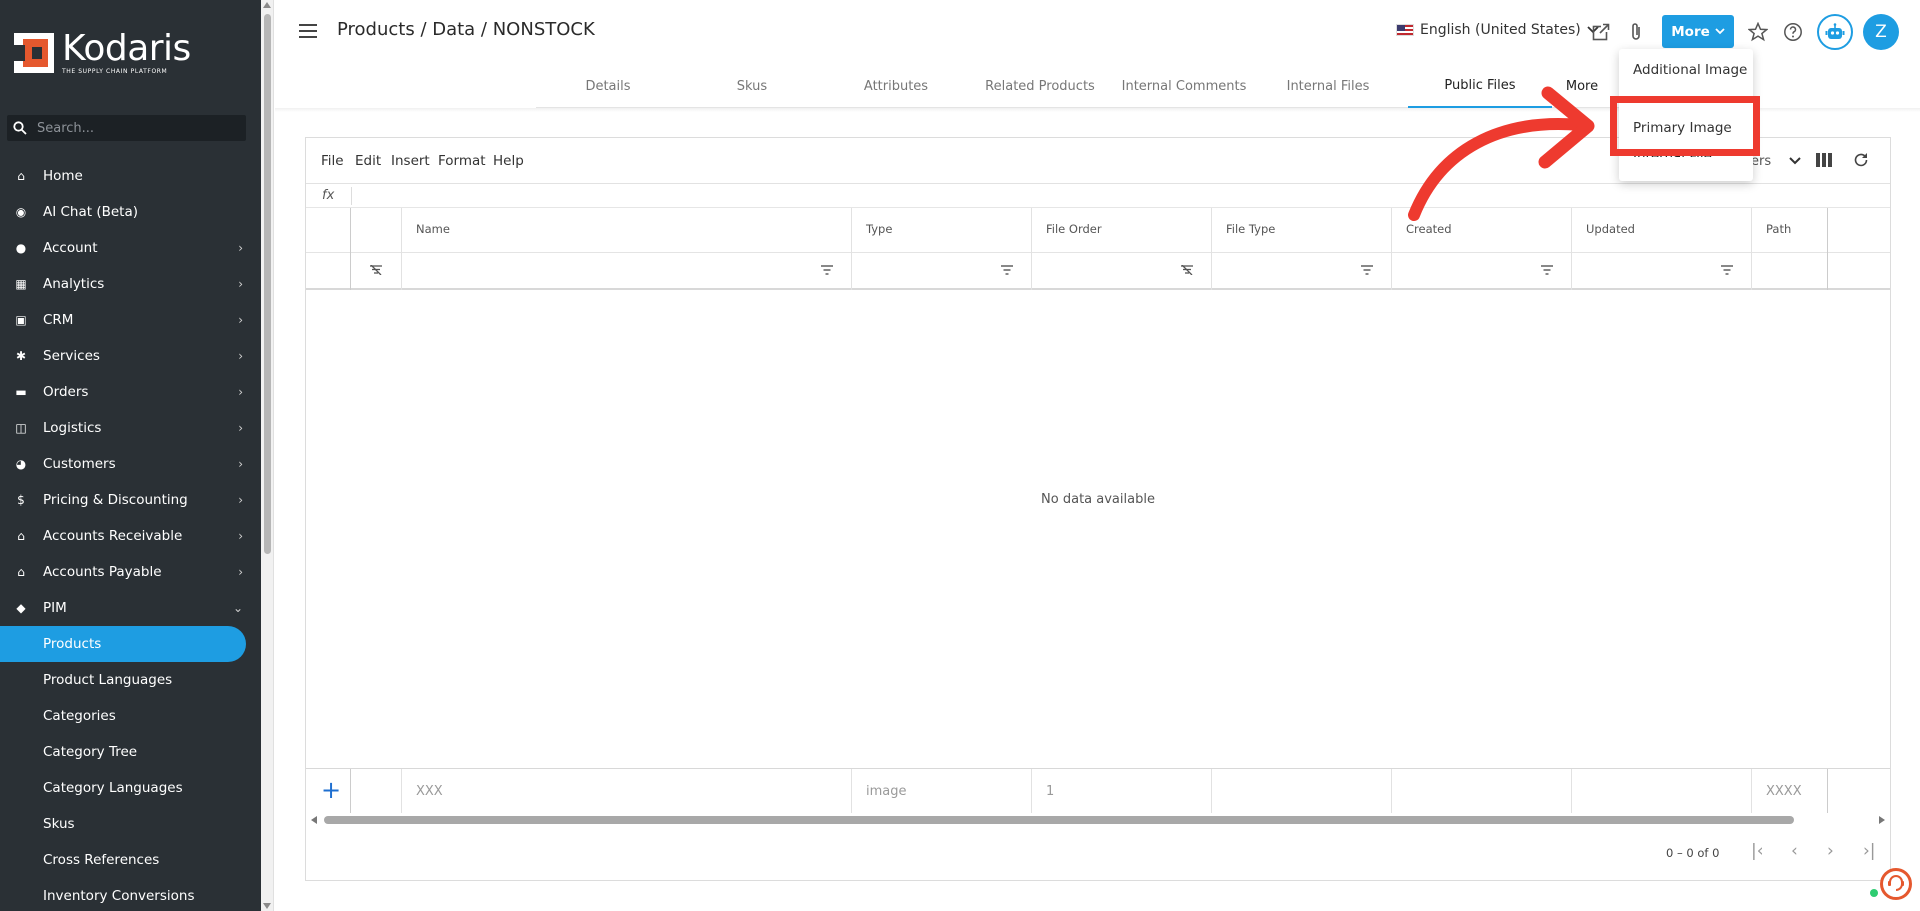  I want to click on sidebar-scrollbar, so click(267, 455).